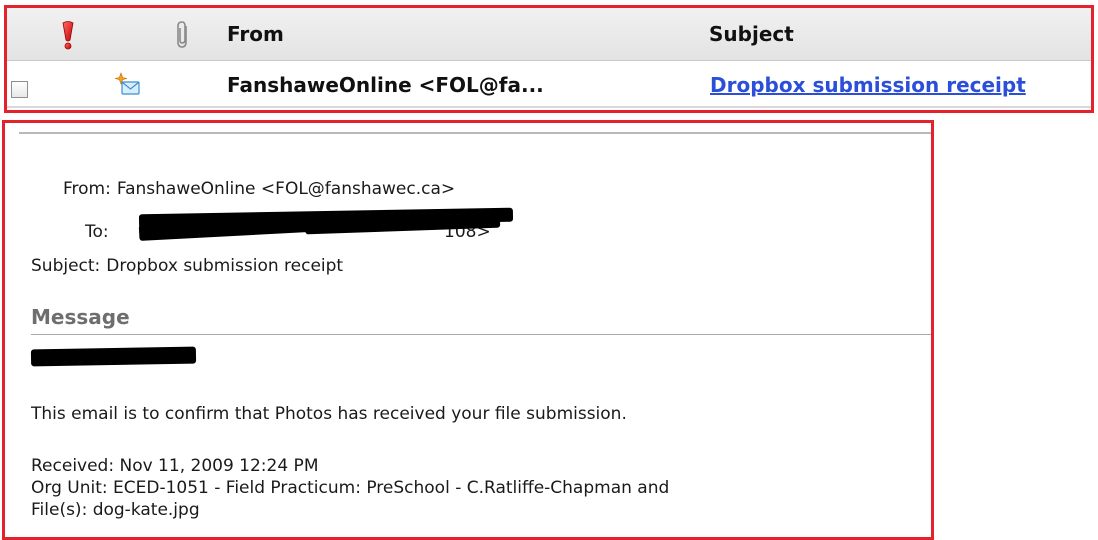 The width and height of the screenshot is (1098, 540). I want to click on message-body-line: Received: Nov 11, 2009 12:24 PM, so click(175, 466).